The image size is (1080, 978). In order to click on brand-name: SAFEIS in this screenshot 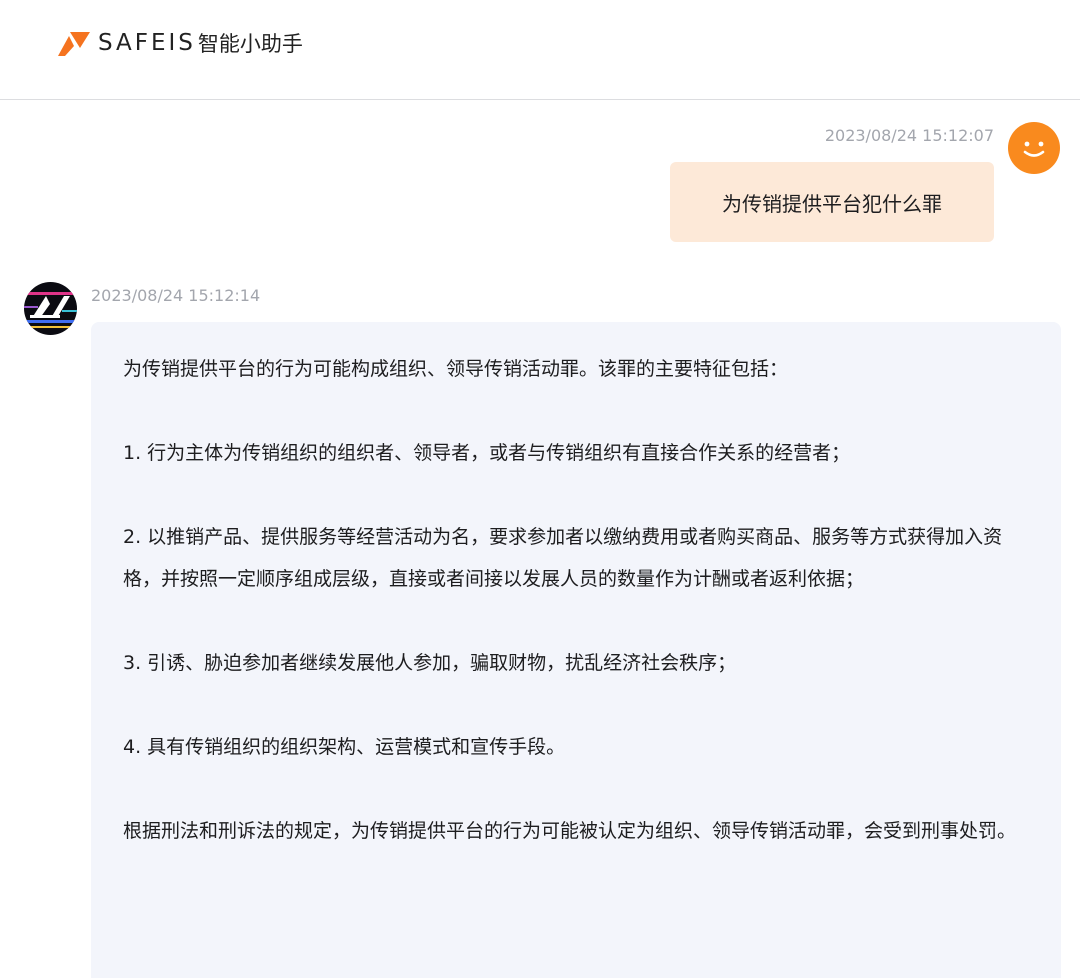, I will do `click(147, 43)`.